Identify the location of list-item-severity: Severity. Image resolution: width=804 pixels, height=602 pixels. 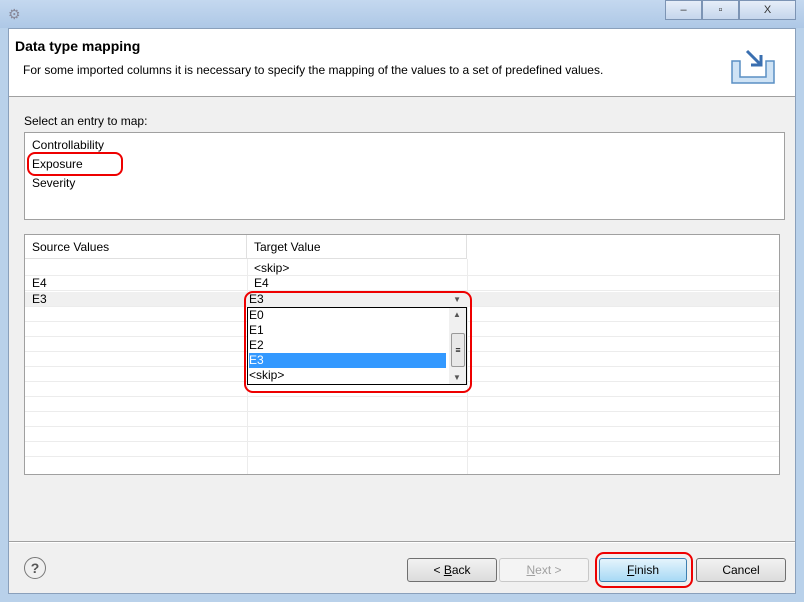
(53, 183).